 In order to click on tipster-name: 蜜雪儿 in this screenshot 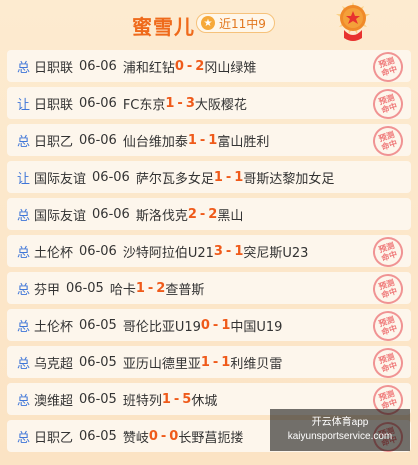, I will do `click(163, 27)`.